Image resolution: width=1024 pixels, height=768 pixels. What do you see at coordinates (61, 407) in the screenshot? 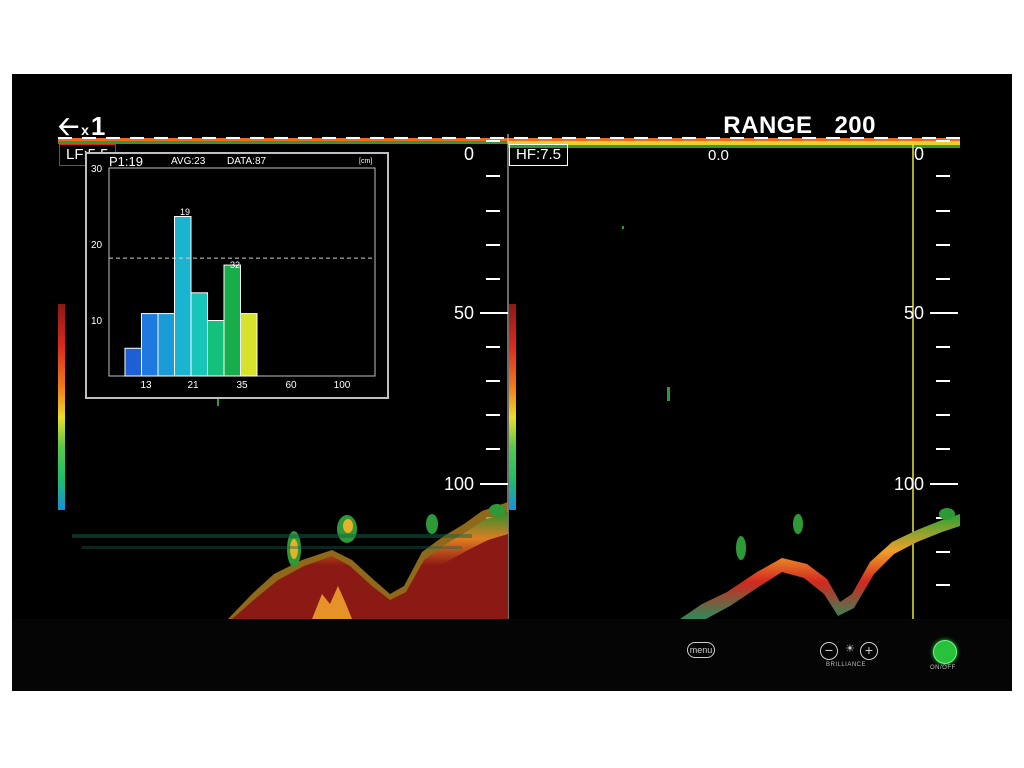
I see `color-scale-left` at bounding box center [61, 407].